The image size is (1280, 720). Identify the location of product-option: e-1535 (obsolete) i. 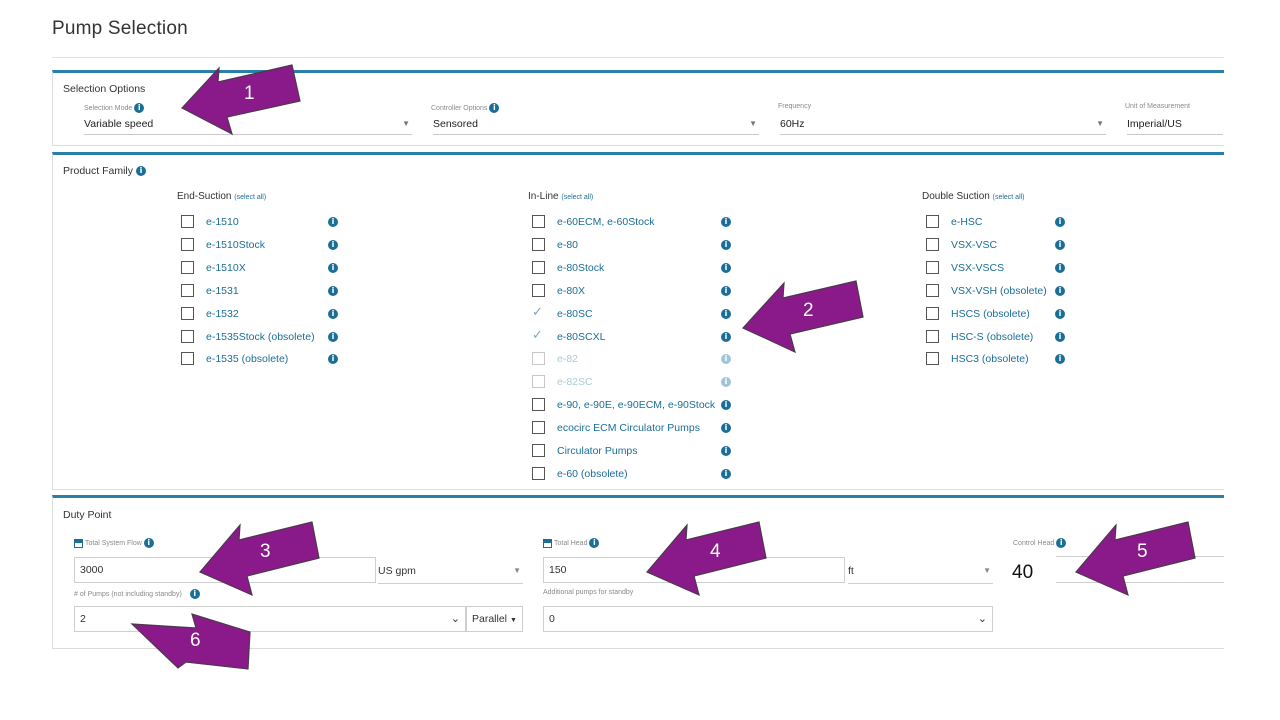
(261, 359).